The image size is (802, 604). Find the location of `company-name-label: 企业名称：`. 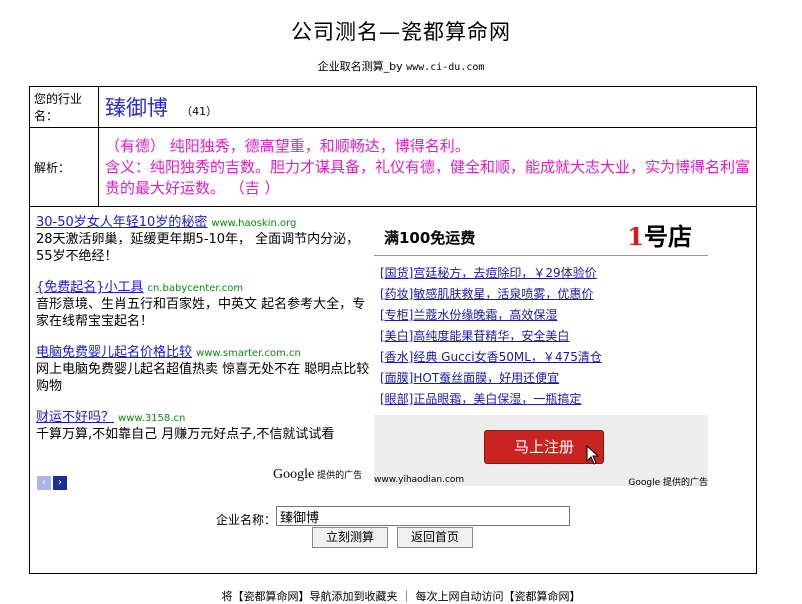

company-name-label: 企业名称： is located at coordinates (246, 520).